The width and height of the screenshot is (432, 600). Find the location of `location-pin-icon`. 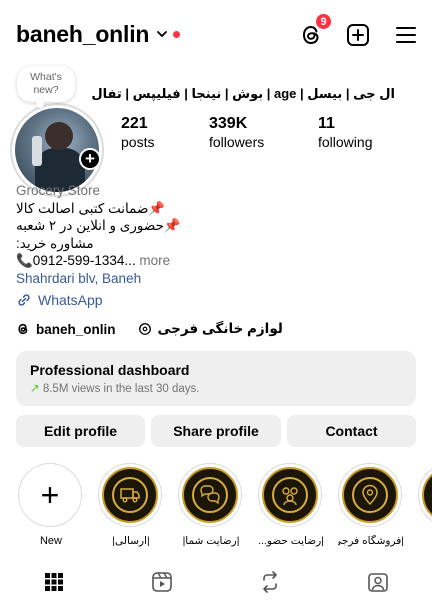

location-pin-icon is located at coordinates (370, 495).